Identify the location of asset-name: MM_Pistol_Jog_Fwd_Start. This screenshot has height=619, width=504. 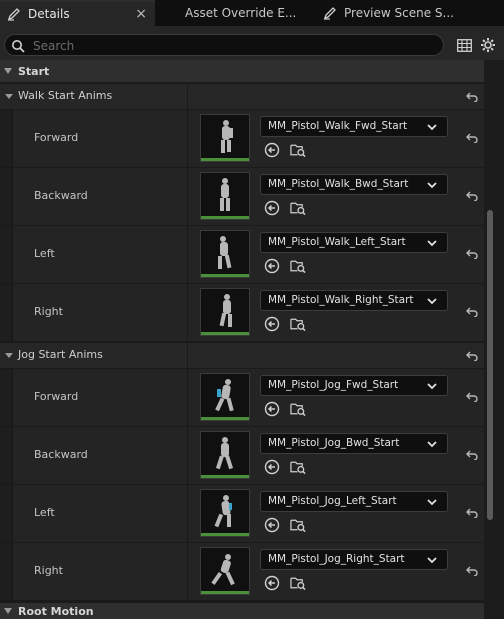
(333, 385).